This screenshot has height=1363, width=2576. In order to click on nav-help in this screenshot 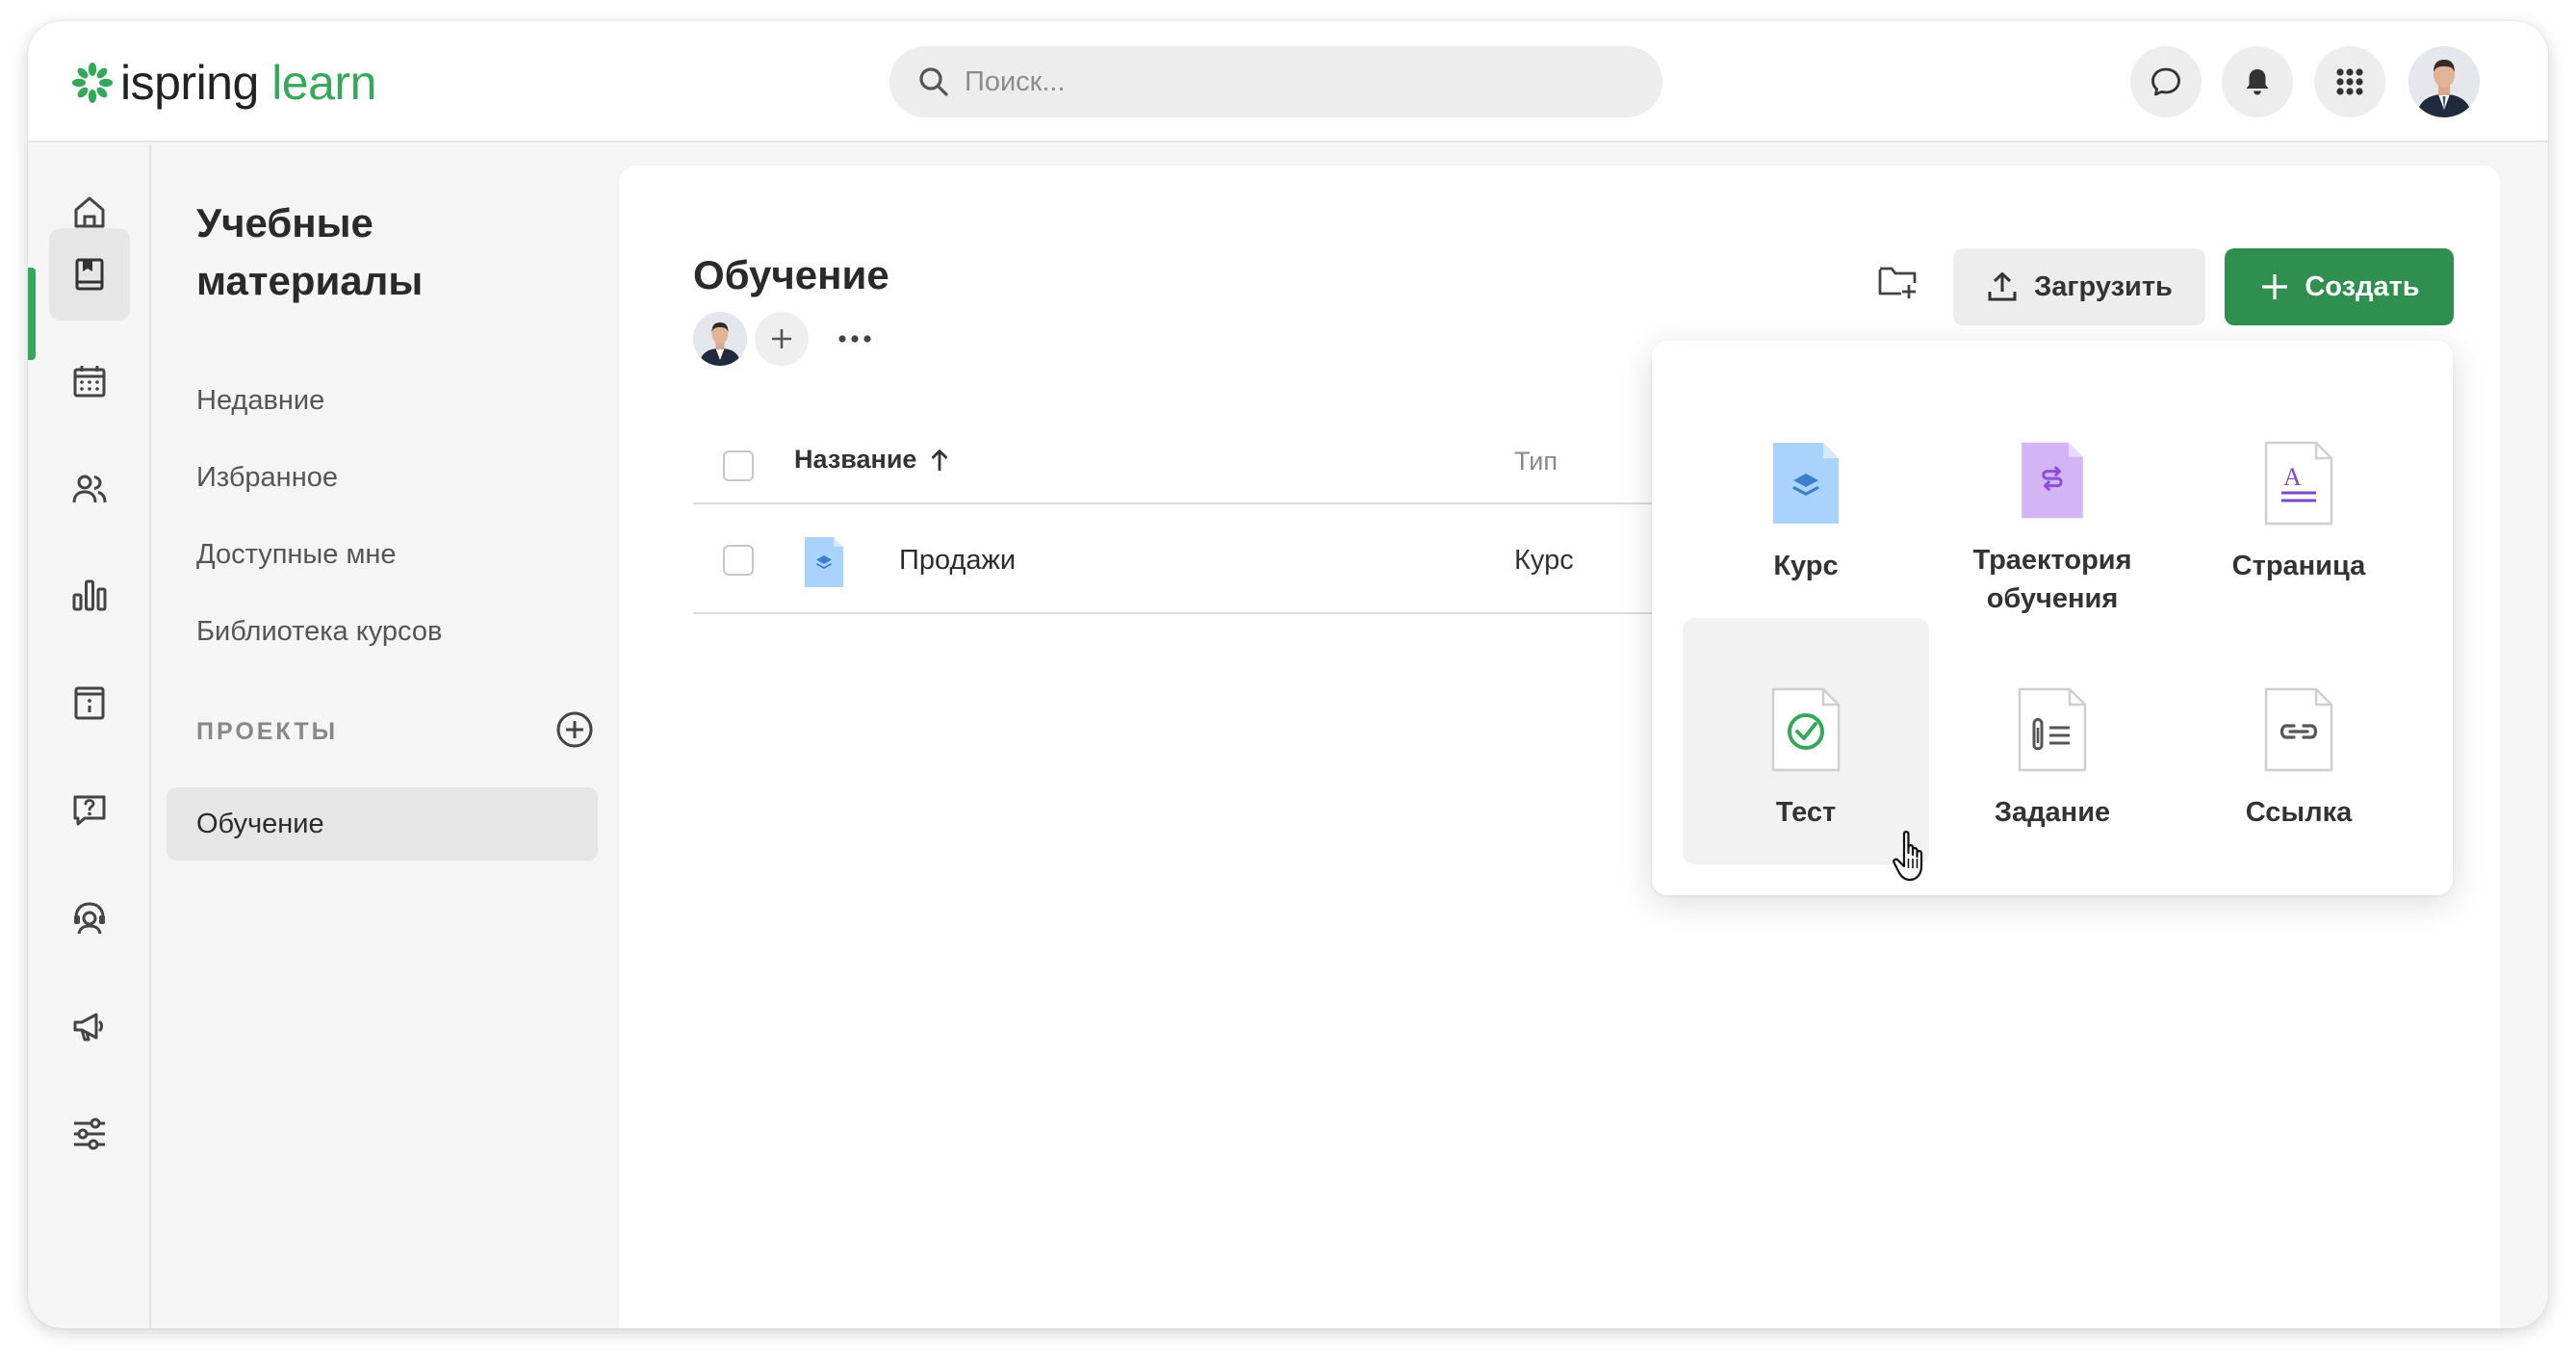, I will do `click(89, 811)`.